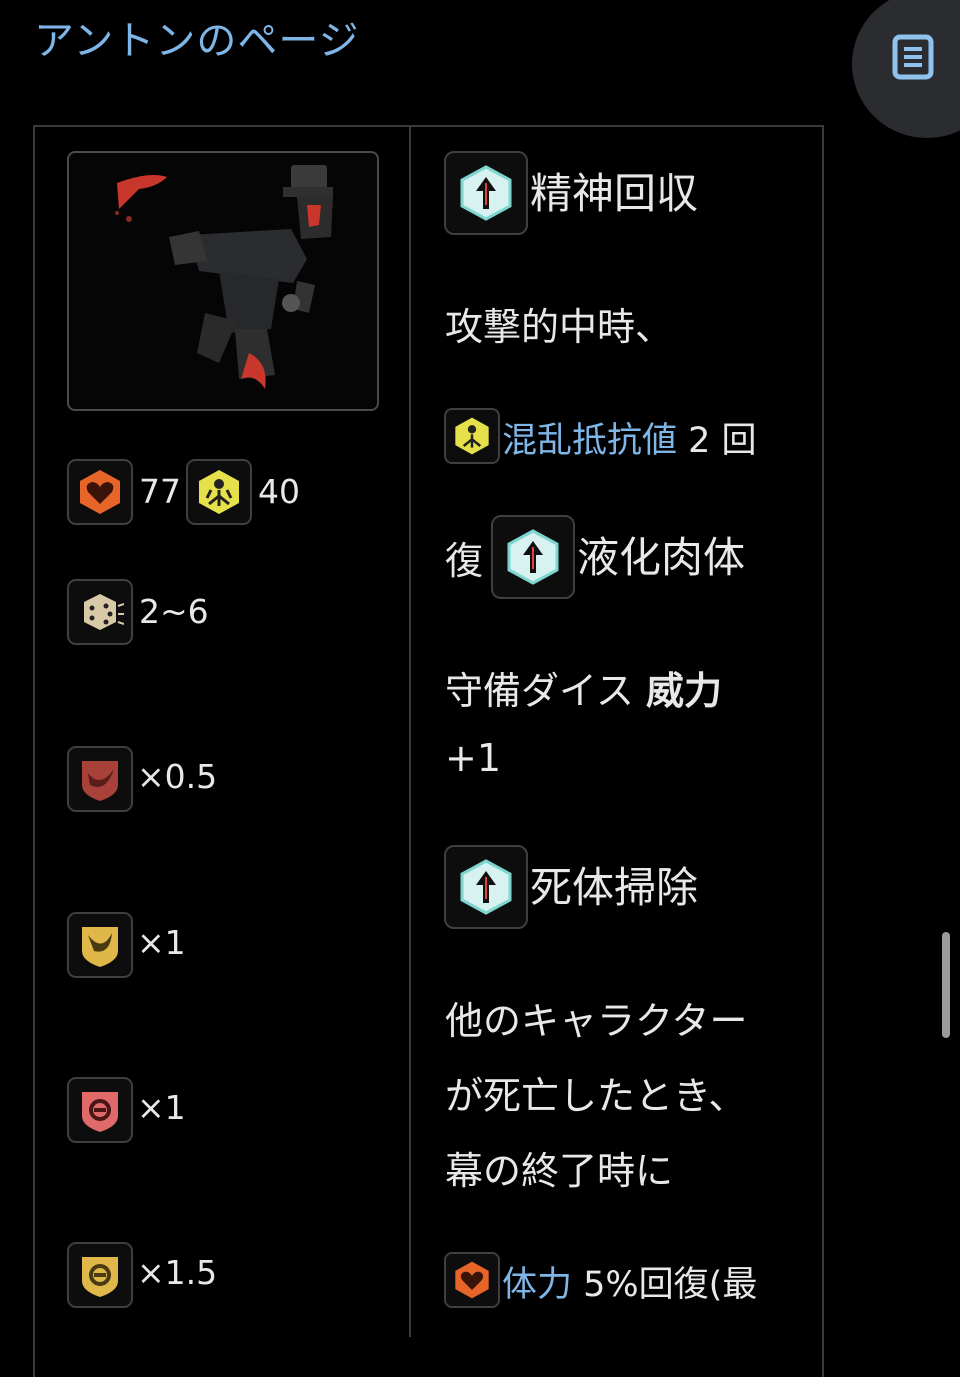 The height and width of the screenshot is (1377, 960). What do you see at coordinates (913, 57) in the screenshot?
I see `list-document-icon` at bounding box center [913, 57].